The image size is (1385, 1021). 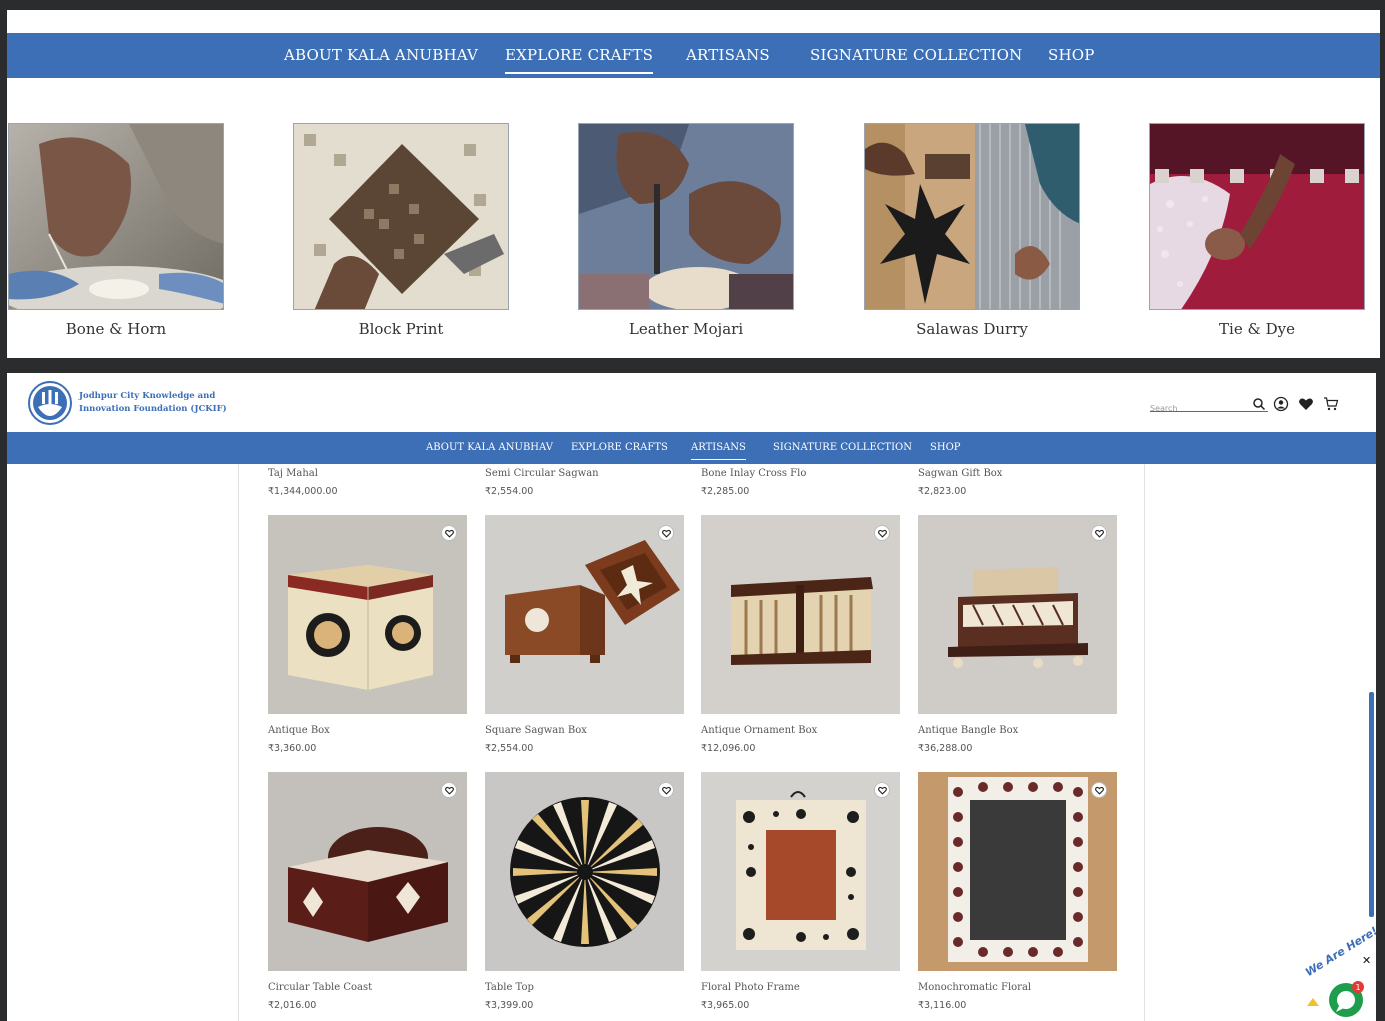 I want to click on product-image-monochromatic-floral, so click(x=1017, y=871).